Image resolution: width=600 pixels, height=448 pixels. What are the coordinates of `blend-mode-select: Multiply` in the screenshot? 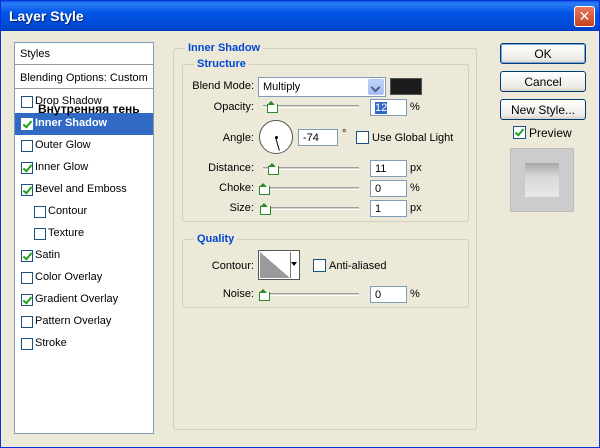 It's located at (322, 87).